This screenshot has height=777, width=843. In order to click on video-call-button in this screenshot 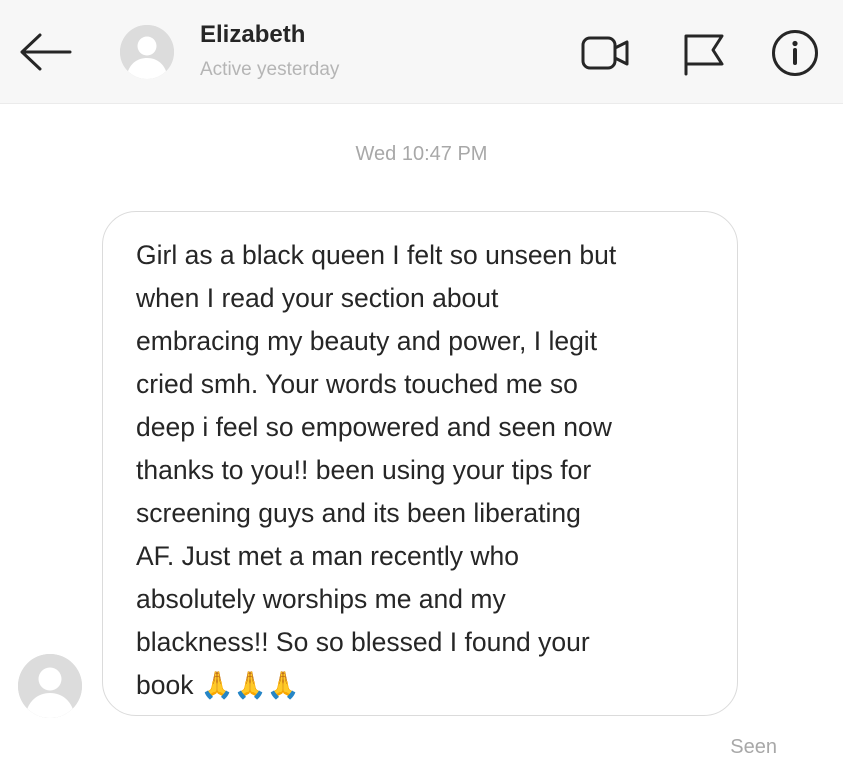, I will do `click(606, 53)`.